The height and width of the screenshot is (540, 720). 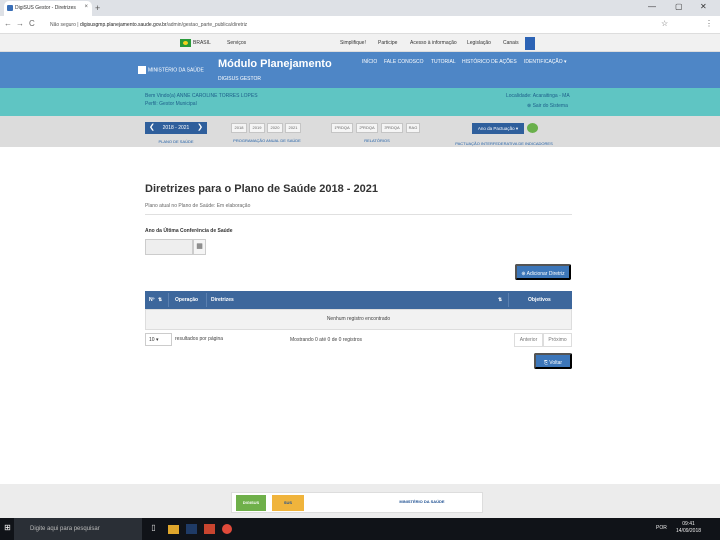 I want to click on gov-link-legislacao: Legislação, so click(x=479, y=43).